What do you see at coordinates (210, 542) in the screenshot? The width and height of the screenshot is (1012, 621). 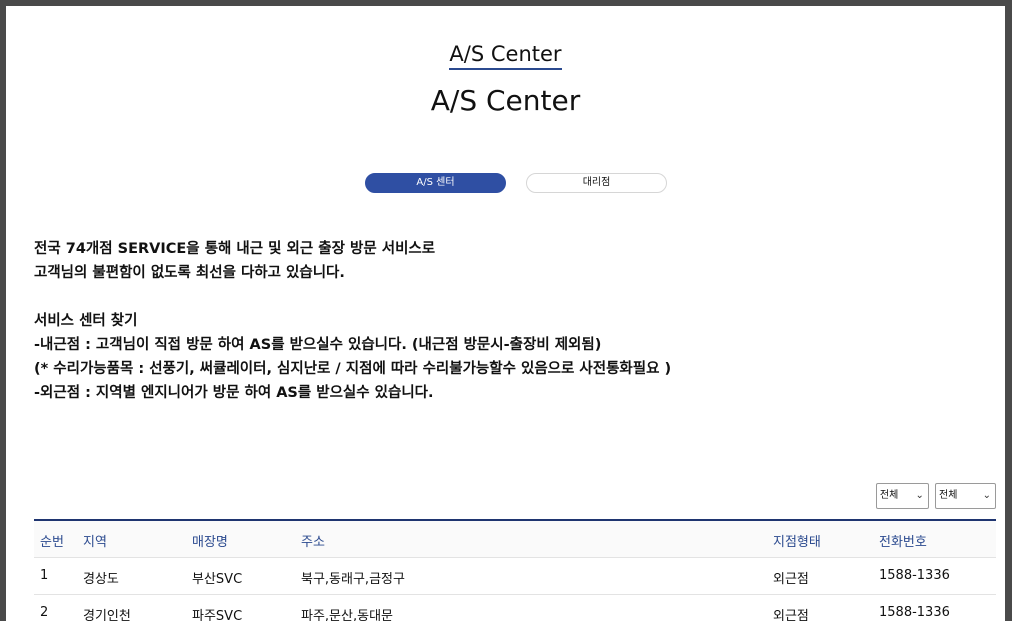 I see `column-header: 매장명` at bounding box center [210, 542].